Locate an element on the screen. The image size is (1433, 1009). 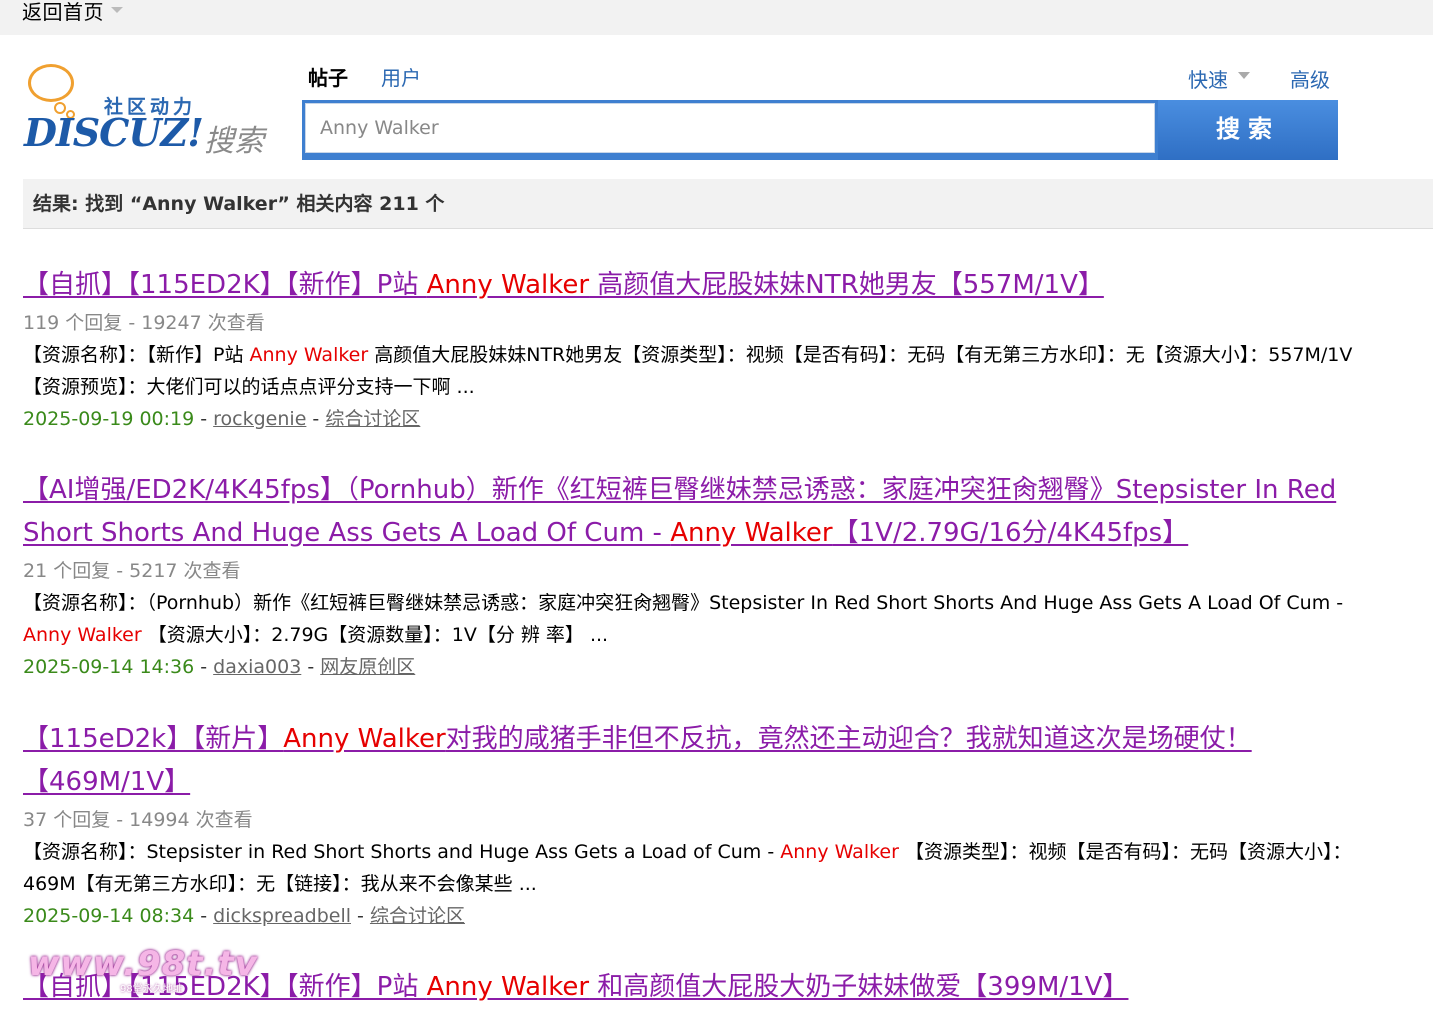
logo-search-text: 搜索 is located at coordinates (234, 141).